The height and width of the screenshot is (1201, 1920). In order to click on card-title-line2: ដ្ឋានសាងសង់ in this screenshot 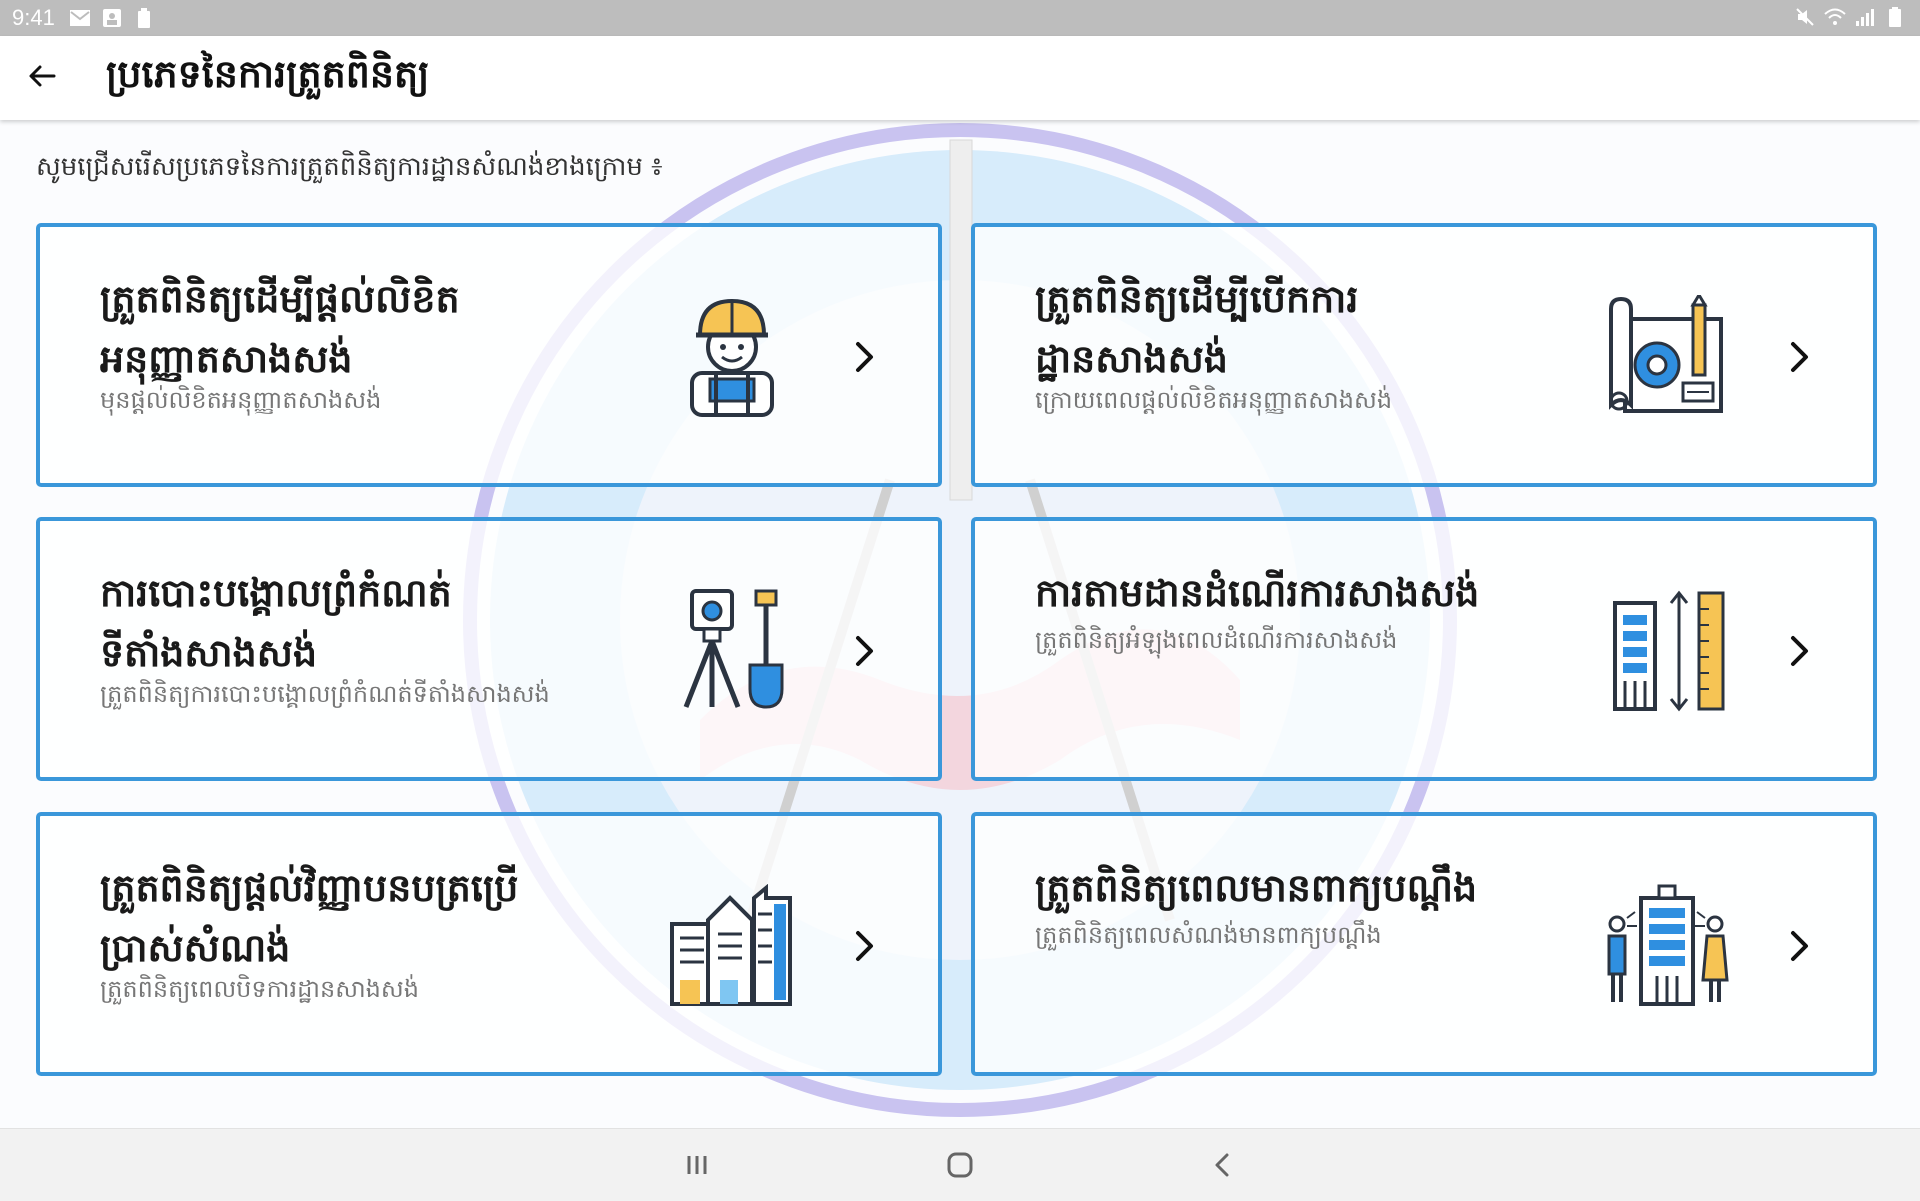, I will do `click(1131, 359)`.